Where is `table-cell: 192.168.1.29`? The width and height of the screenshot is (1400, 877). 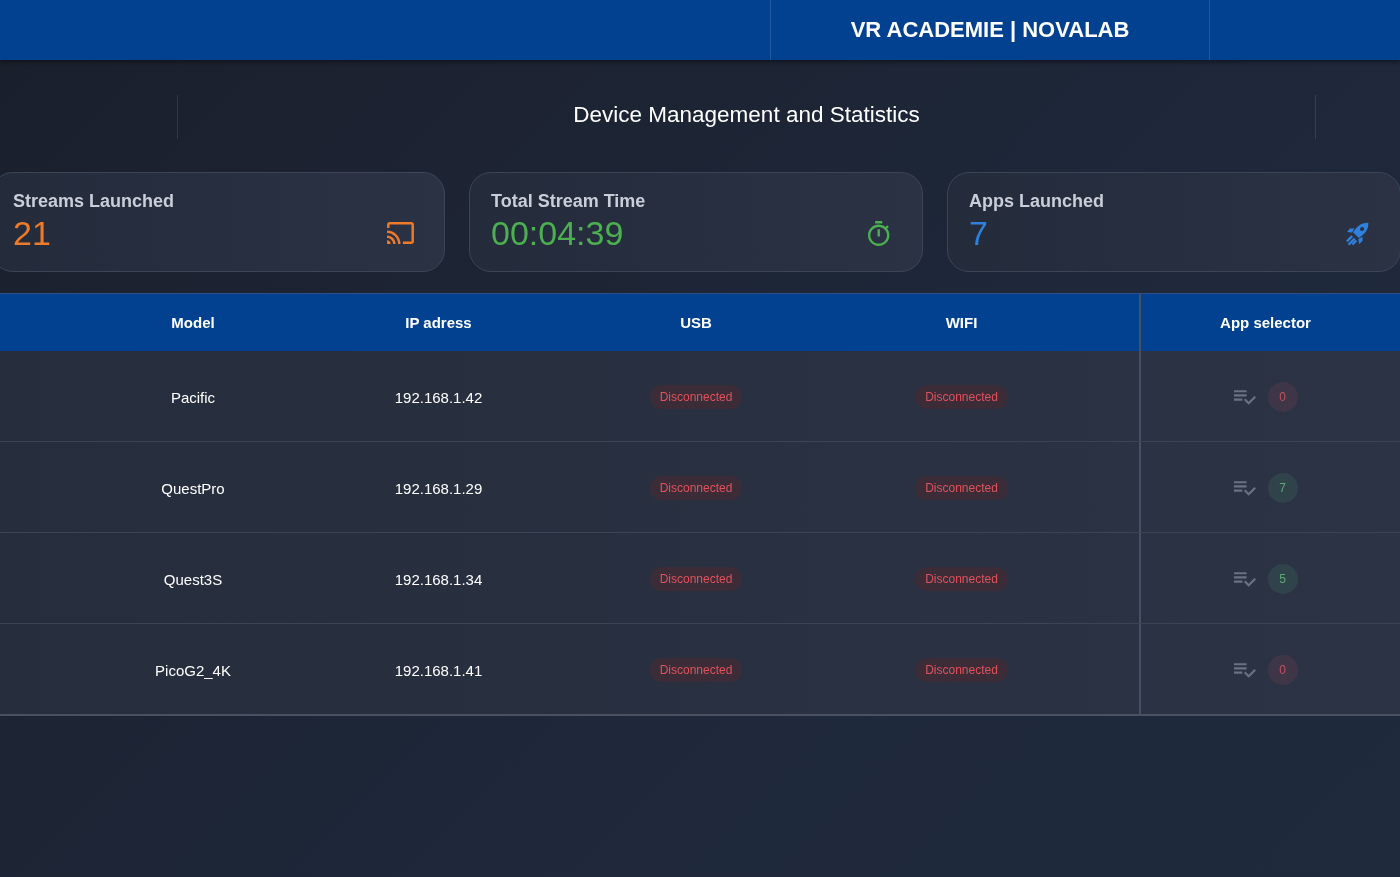 table-cell: 192.168.1.29 is located at coordinates (438, 488).